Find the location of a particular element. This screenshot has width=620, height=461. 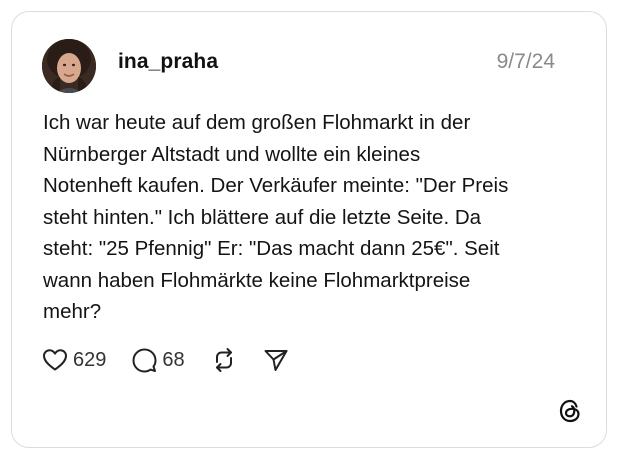

like-button: 629 is located at coordinates (74, 360).